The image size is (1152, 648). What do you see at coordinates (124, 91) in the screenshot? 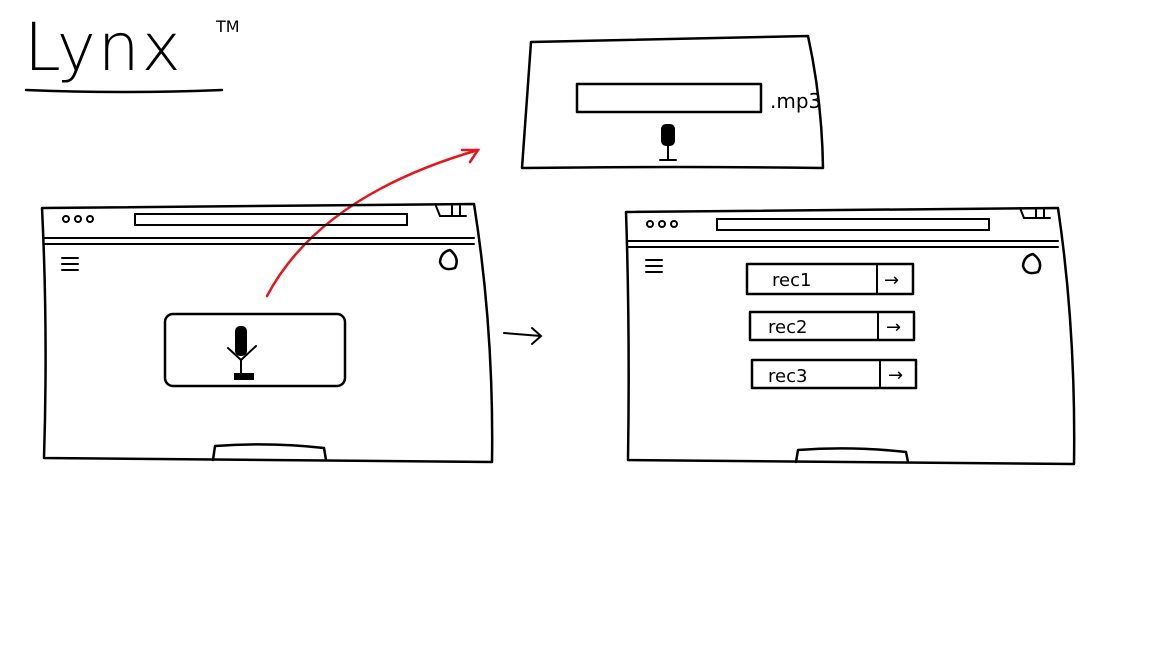
I see `logo-underline` at bounding box center [124, 91].